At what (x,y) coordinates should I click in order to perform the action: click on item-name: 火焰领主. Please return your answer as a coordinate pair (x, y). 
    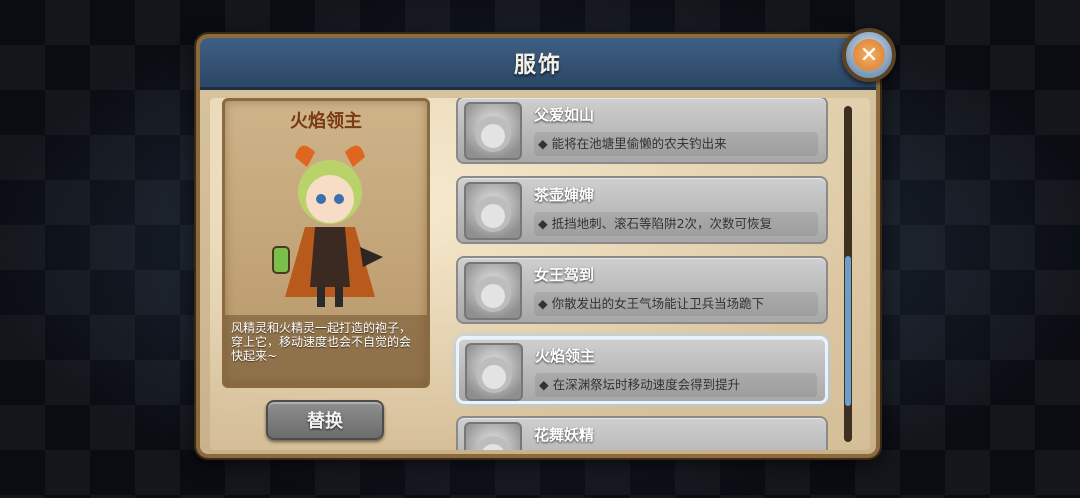
    Looking at the image, I should click on (565, 356).